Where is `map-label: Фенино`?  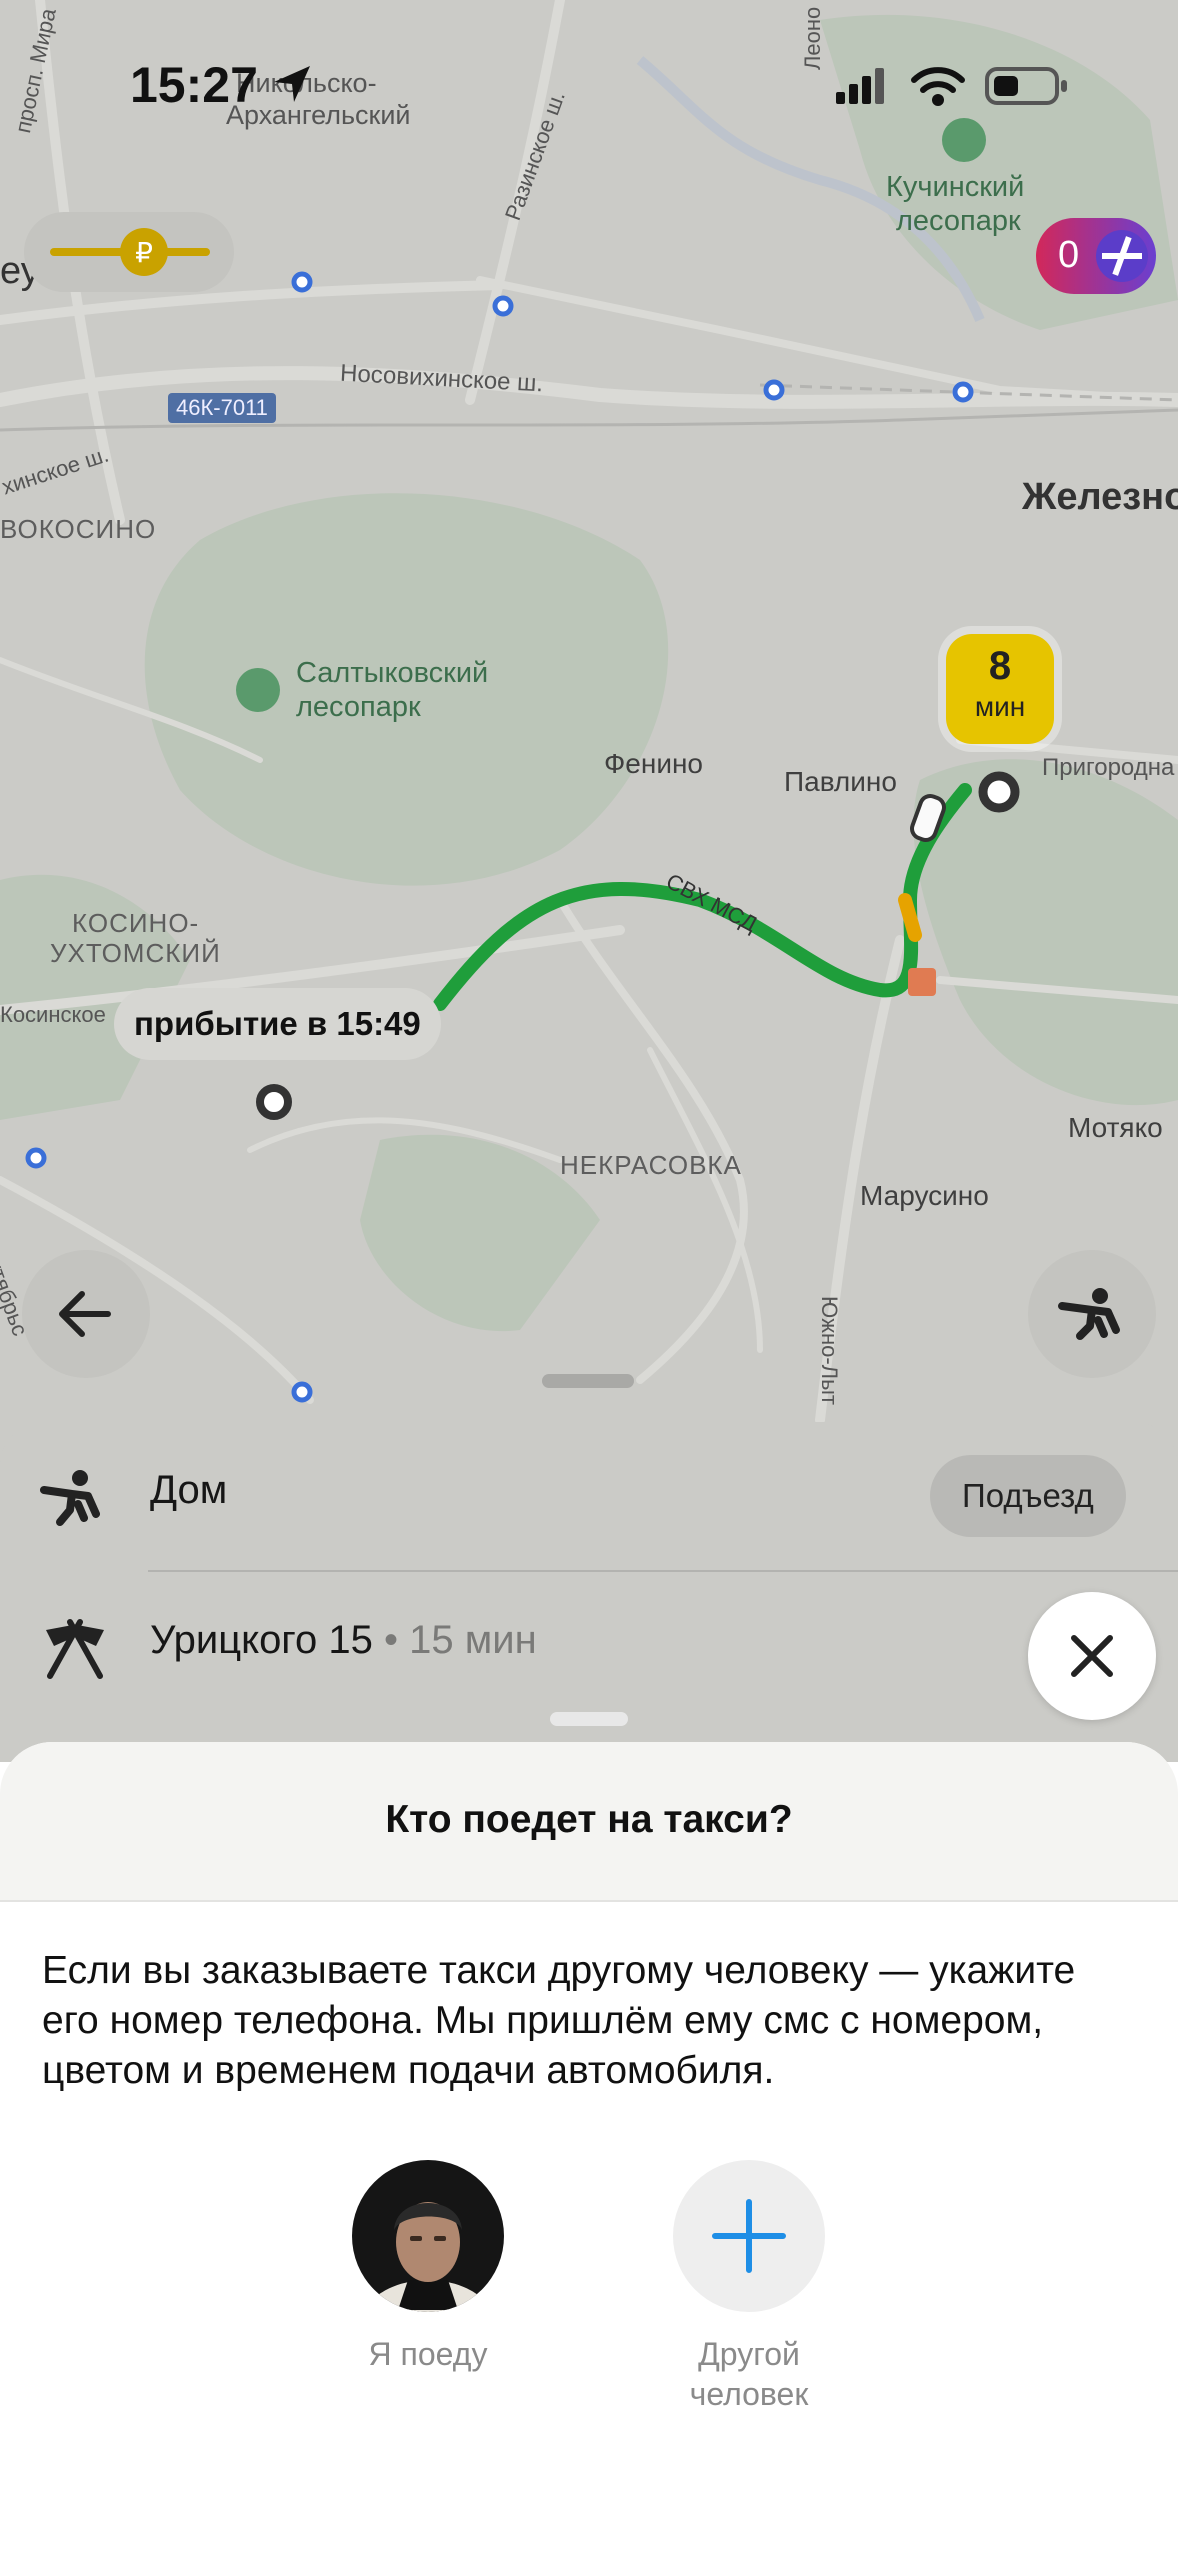 map-label: Фенино is located at coordinates (653, 763).